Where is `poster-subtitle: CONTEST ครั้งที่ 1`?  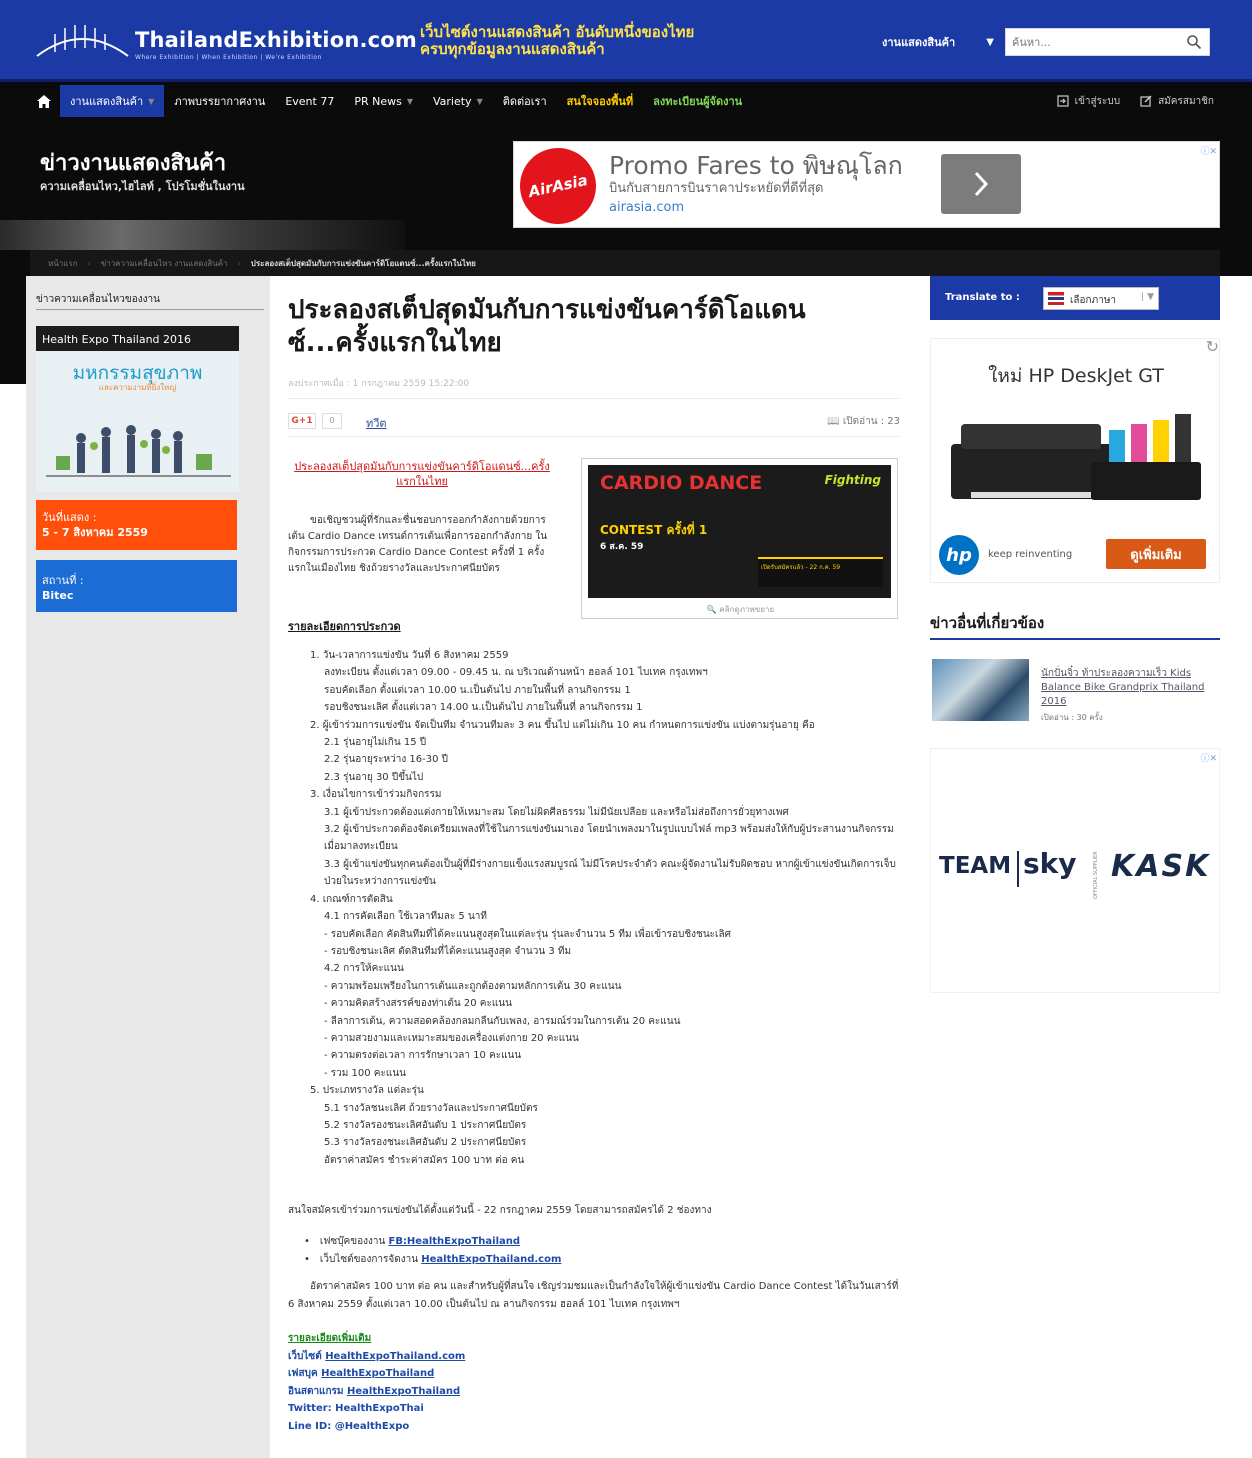 poster-subtitle: CONTEST ครั้งที่ 1 is located at coordinates (654, 530).